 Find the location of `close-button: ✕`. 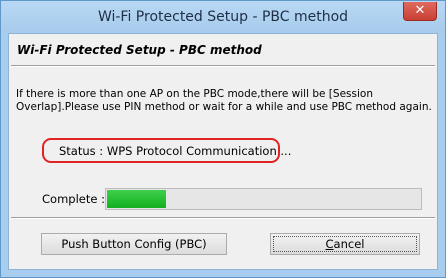

close-button: ✕ is located at coordinates (420, 11).